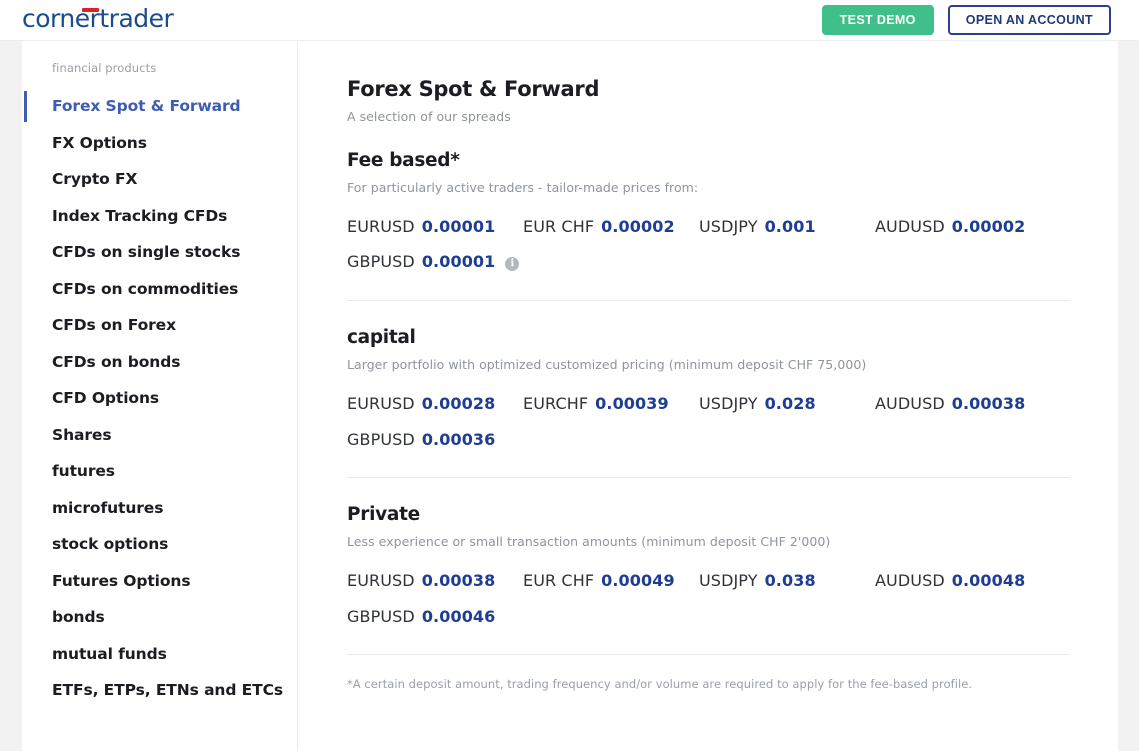  What do you see at coordinates (790, 403) in the screenshot?
I see `spread-value: 0.028` at bounding box center [790, 403].